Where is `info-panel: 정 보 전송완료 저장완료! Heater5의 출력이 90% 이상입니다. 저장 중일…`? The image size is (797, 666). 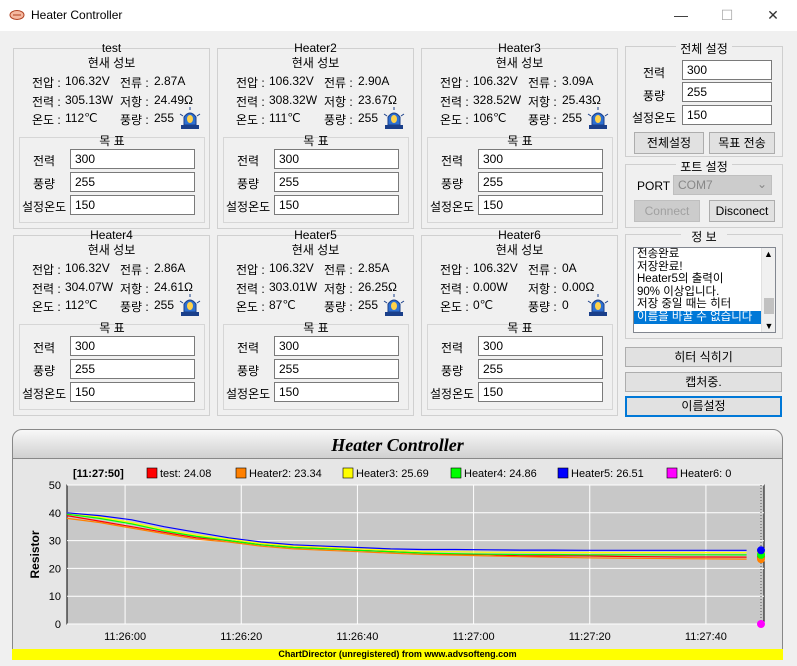 info-panel: 정 보 전송완료 저장완료! Heater5의 출력이 90% 이상입니다. 저장 중일… is located at coordinates (704, 283).